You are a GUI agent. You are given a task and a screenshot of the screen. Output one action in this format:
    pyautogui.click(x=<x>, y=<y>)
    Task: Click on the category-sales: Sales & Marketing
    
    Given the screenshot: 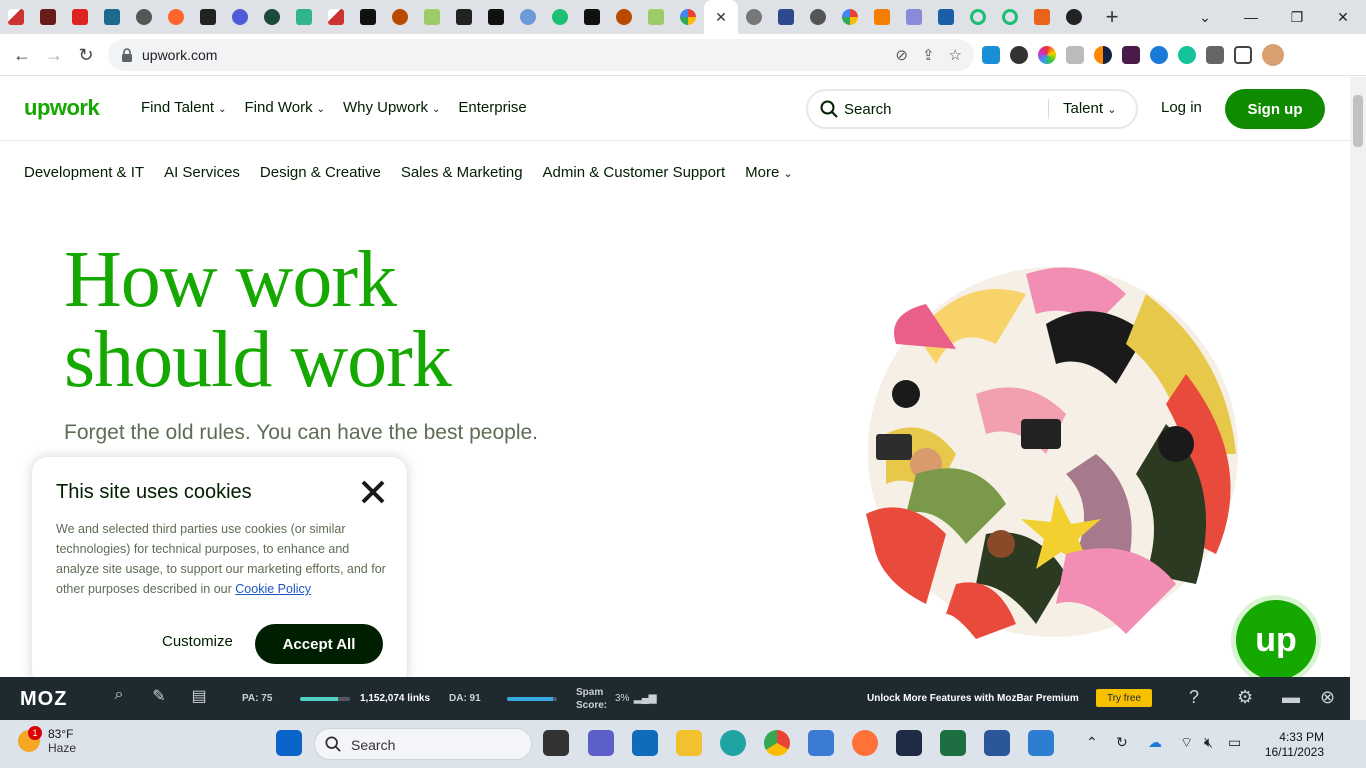 What is the action you would take?
    pyautogui.click(x=462, y=172)
    